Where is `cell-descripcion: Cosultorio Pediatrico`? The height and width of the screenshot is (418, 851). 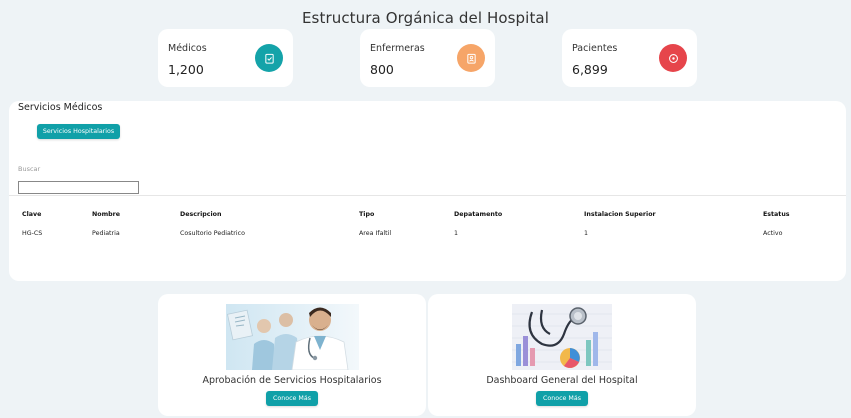
cell-descripcion: Cosultorio Pediatrico is located at coordinates (212, 233).